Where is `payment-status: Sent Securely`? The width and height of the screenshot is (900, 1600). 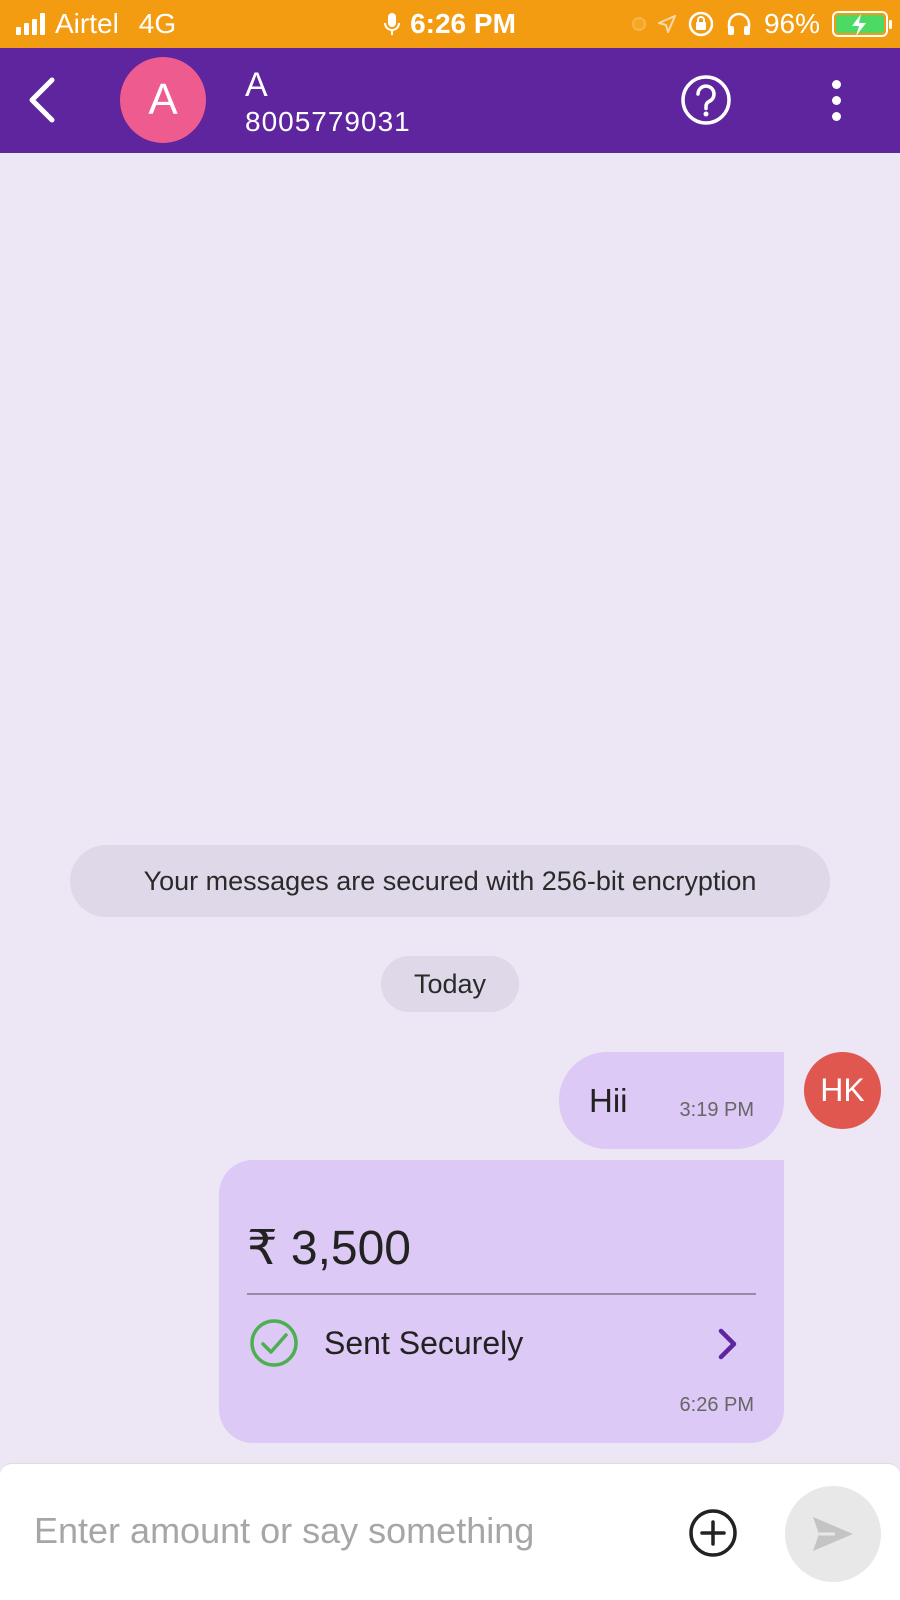
payment-status: Sent Securely is located at coordinates (424, 1343).